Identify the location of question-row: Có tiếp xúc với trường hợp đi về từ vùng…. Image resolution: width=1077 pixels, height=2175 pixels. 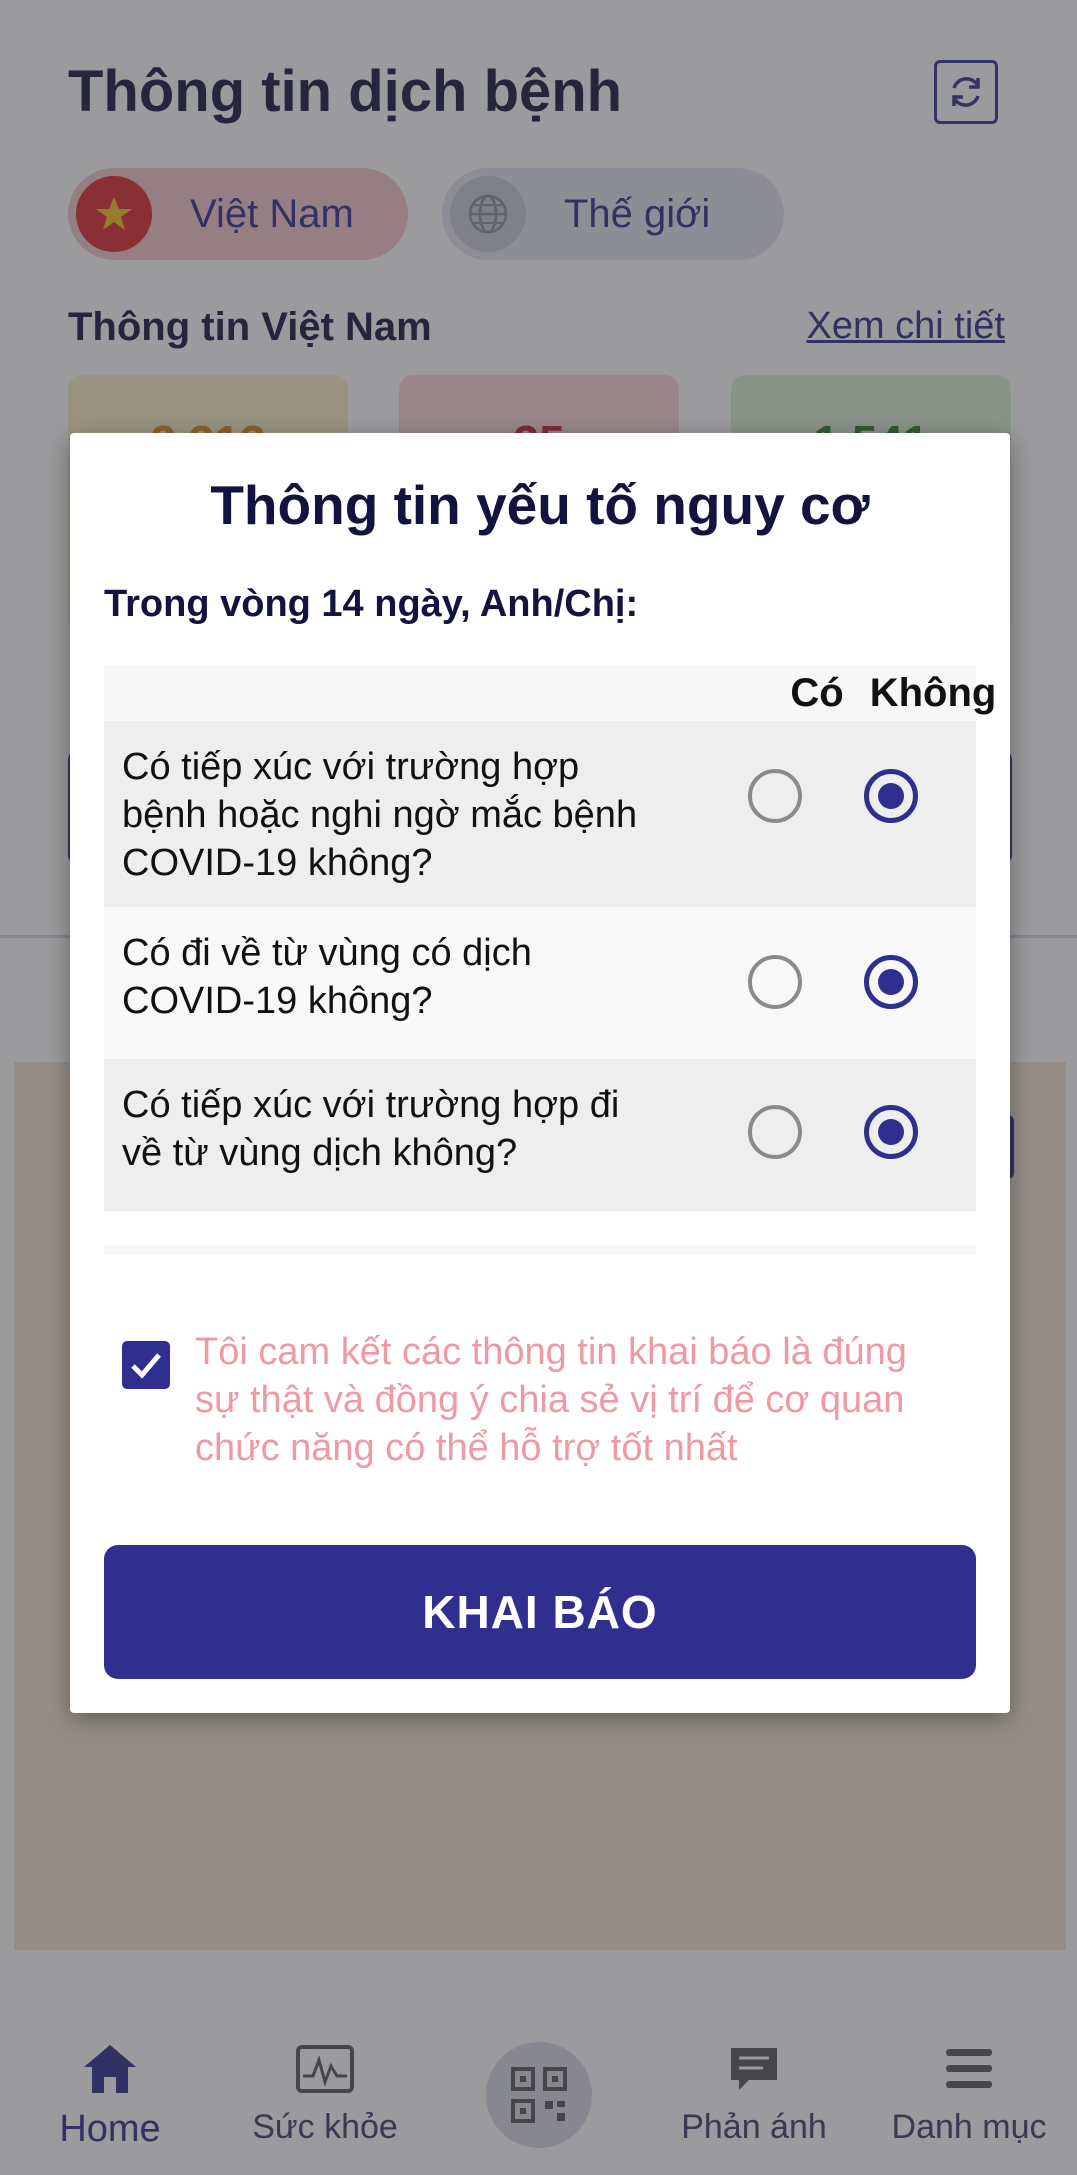
(540, 1135).